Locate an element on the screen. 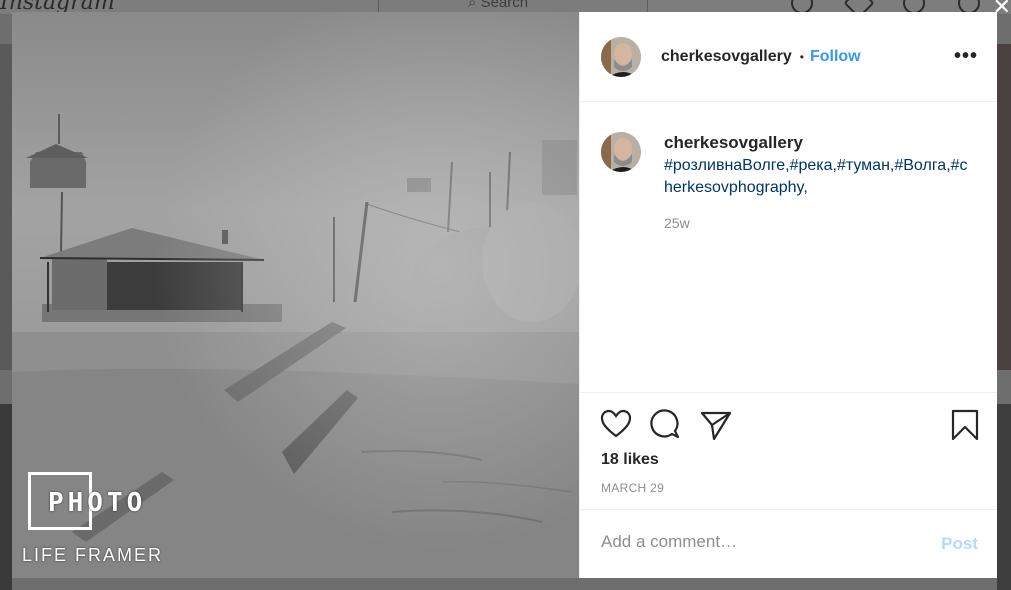  comment-icon is located at coordinates (666, 427).